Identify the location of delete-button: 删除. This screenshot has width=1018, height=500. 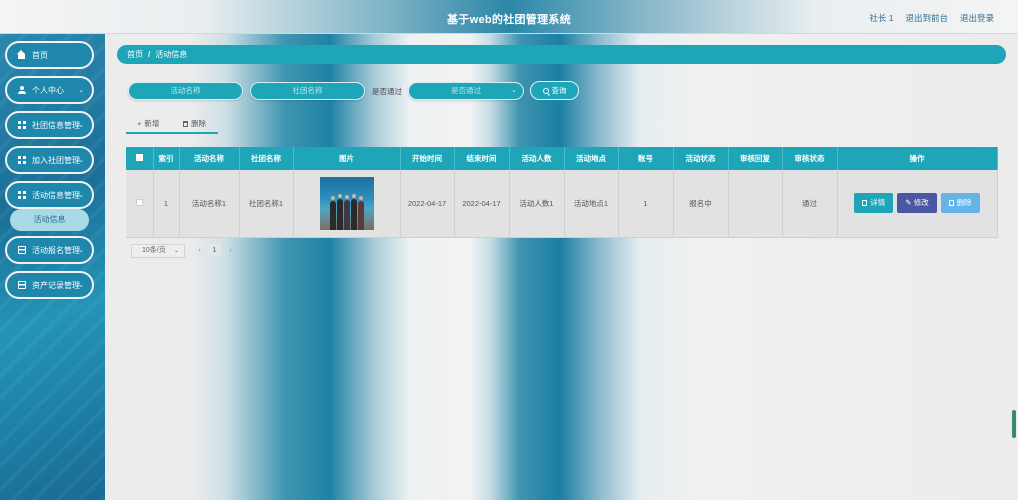
(194, 123).